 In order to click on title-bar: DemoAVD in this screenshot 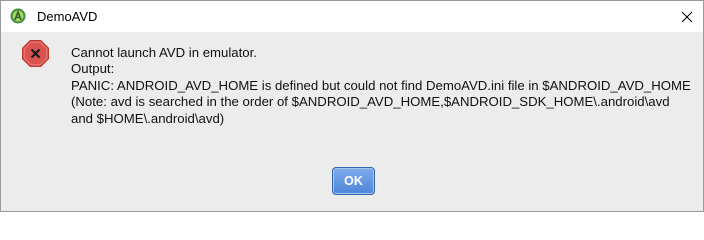, I will do `click(352, 16)`.